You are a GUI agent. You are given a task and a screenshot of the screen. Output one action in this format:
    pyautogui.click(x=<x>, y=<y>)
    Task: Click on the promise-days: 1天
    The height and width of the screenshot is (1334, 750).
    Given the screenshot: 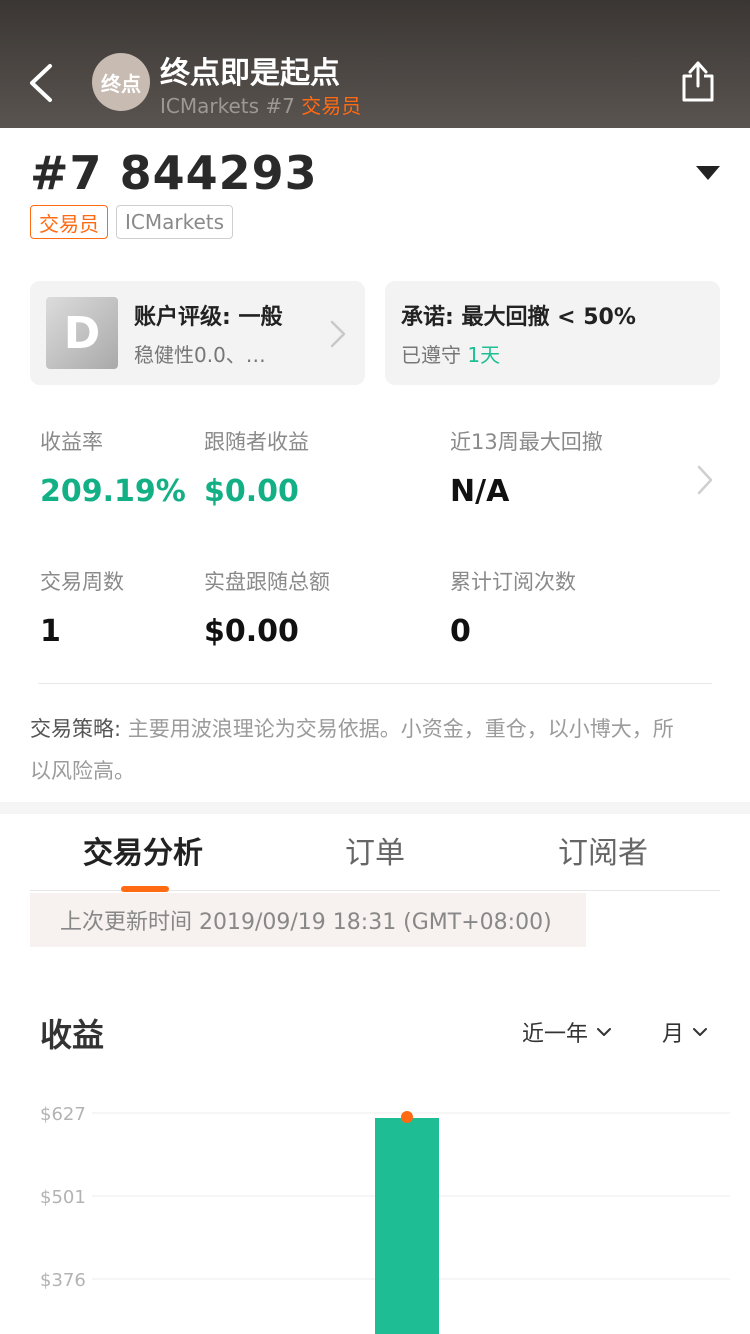 What is the action you would take?
    pyautogui.click(x=484, y=355)
    